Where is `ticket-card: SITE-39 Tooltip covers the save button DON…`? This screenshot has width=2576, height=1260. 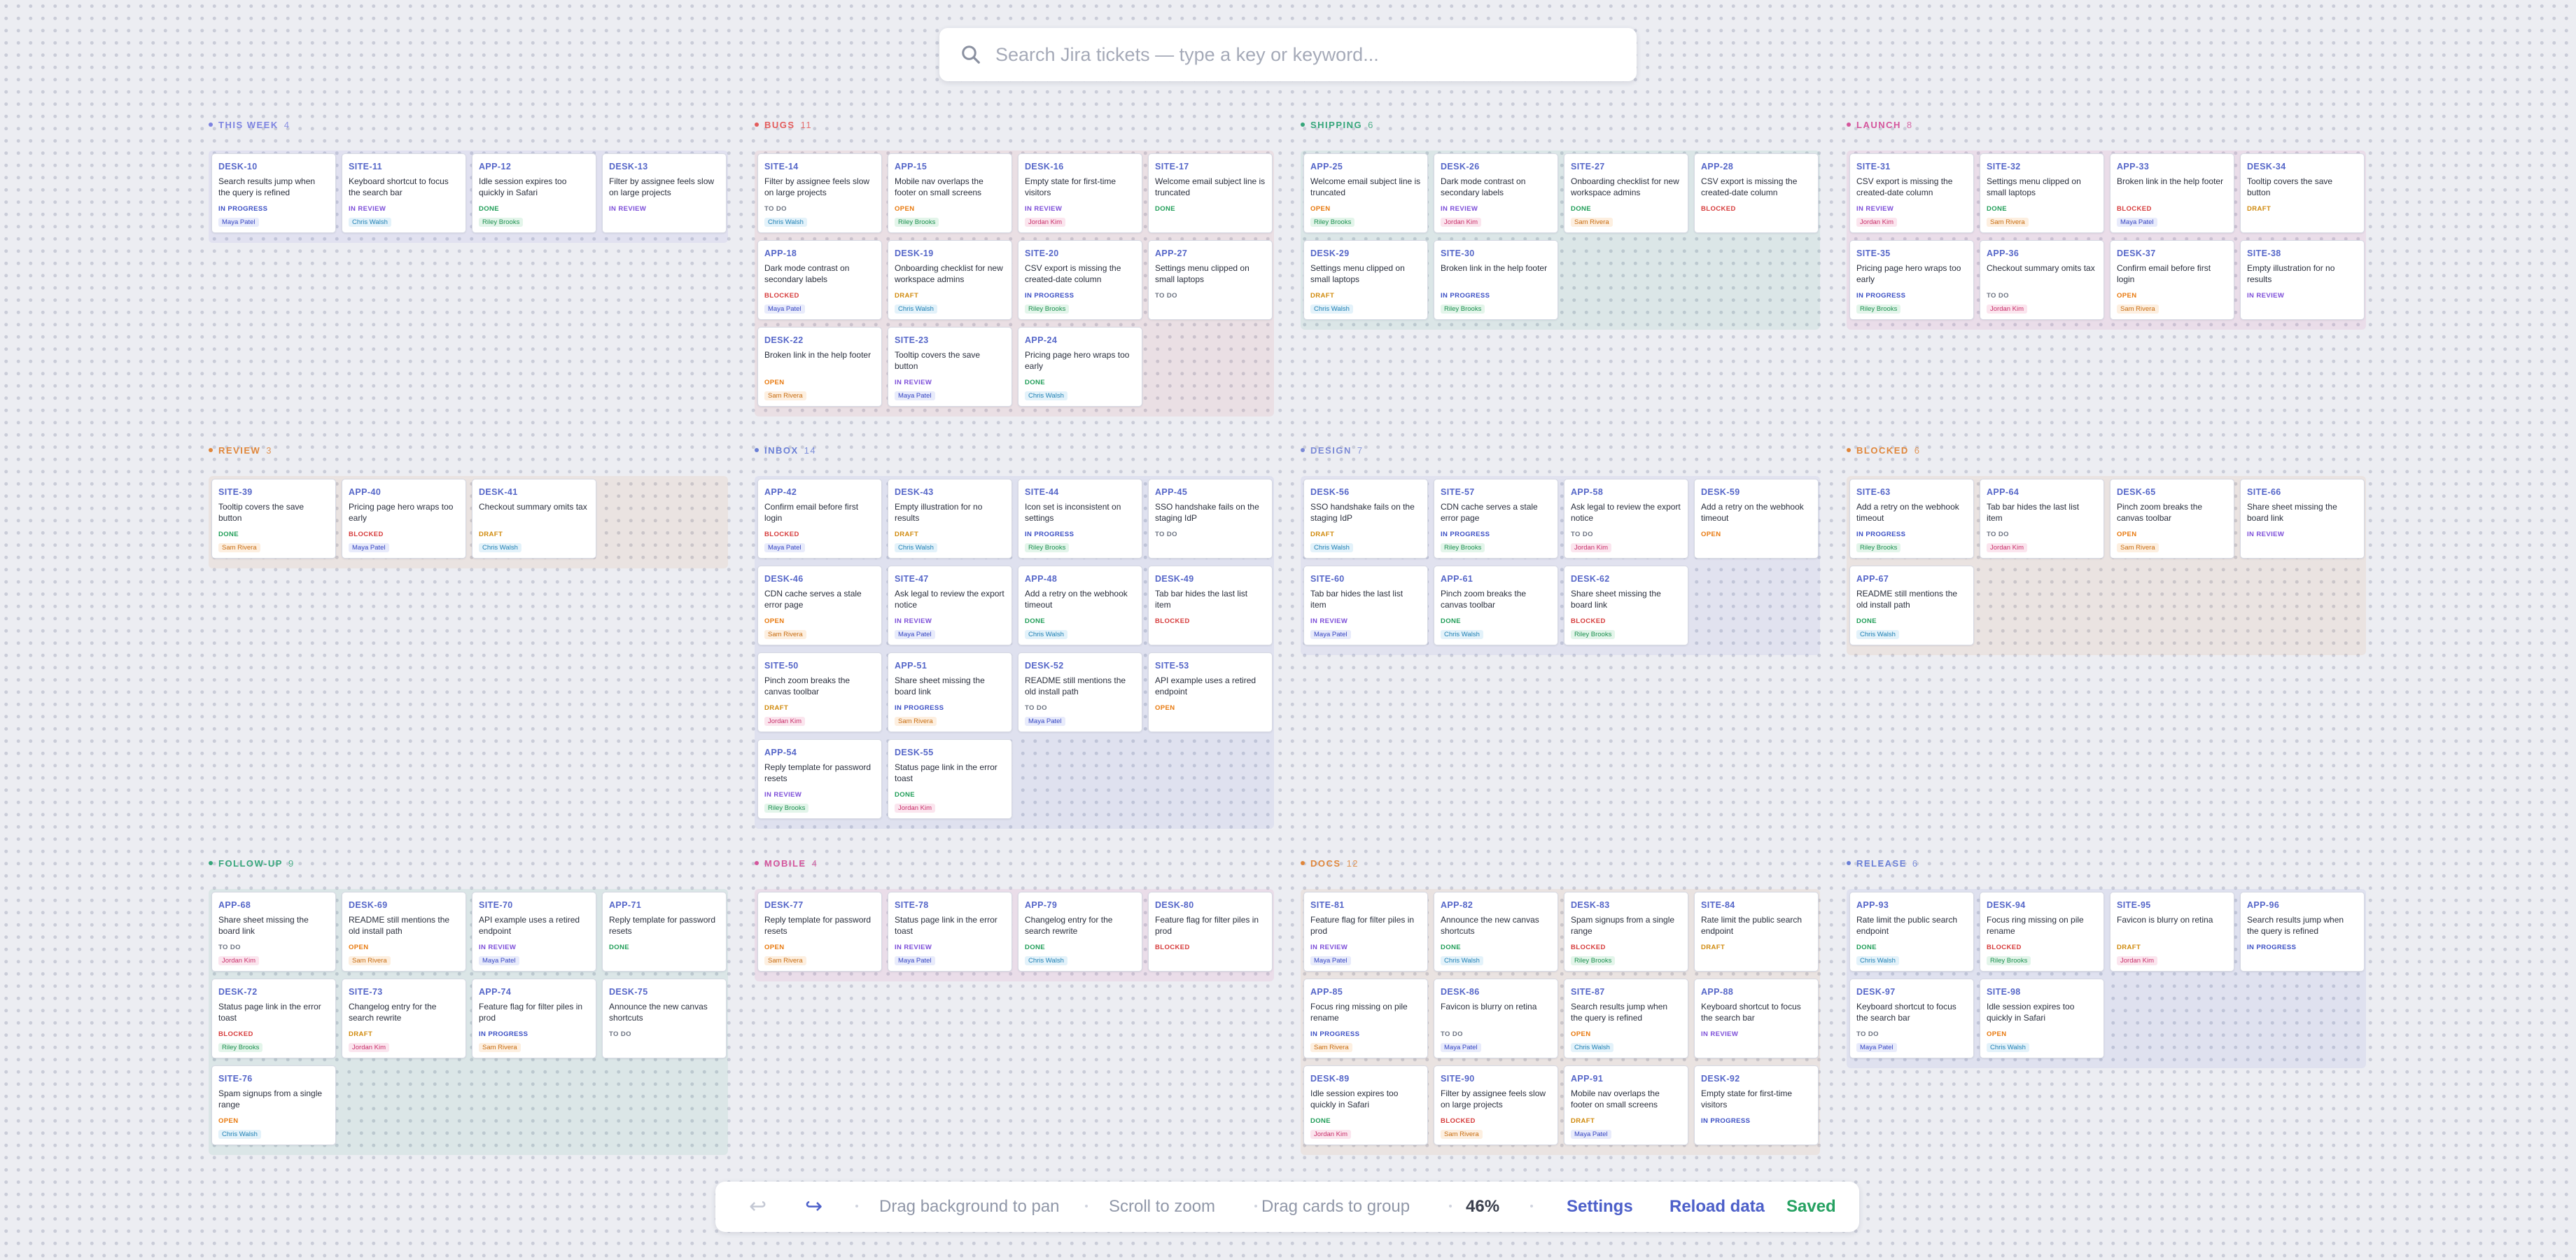 ticket-card: SITE-39 Tooltip covers the save button DON… is located at coordinates (273, 519).